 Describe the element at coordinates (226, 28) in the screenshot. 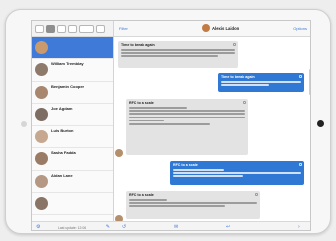

I see `contact-name: Alexis Laidon` at that location.